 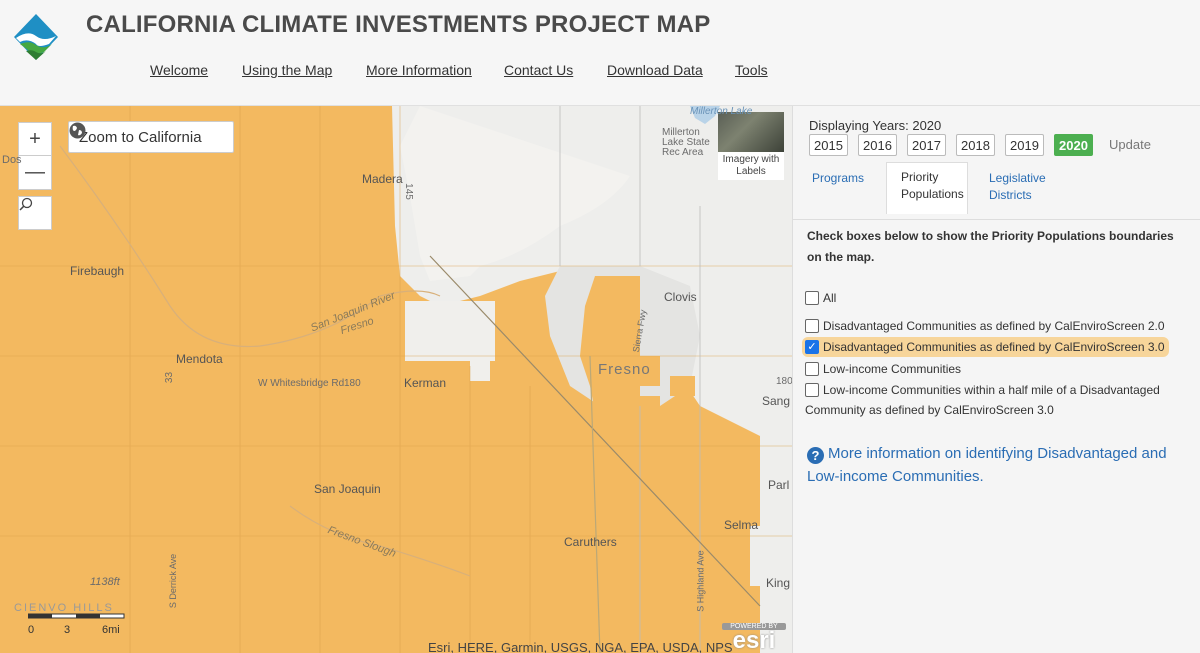 What do you see at coordinates (105, 582) in the screenshot?
I see `label-1138ft: 1138ft` at bounding box center [105, 582].